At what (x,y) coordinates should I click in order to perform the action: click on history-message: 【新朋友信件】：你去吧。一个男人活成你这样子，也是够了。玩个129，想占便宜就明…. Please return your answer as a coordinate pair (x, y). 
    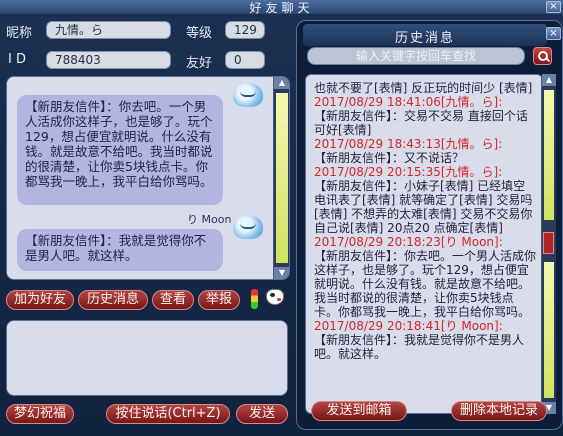
    Looking at the image, I should click on (425, 284).